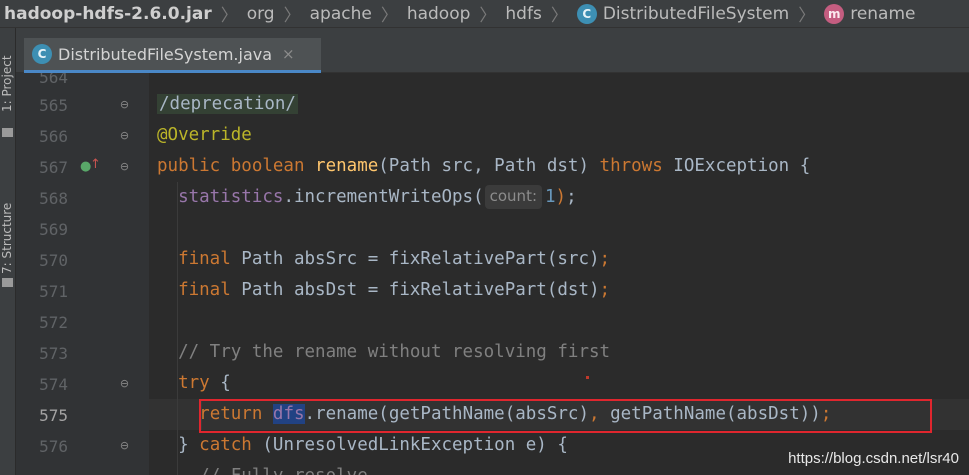 This screenshot has width=969, height=475. Describe the element at coordinates (82, 445) in the screenshot. I see `gutter-line: 576 ⊖` at that location.